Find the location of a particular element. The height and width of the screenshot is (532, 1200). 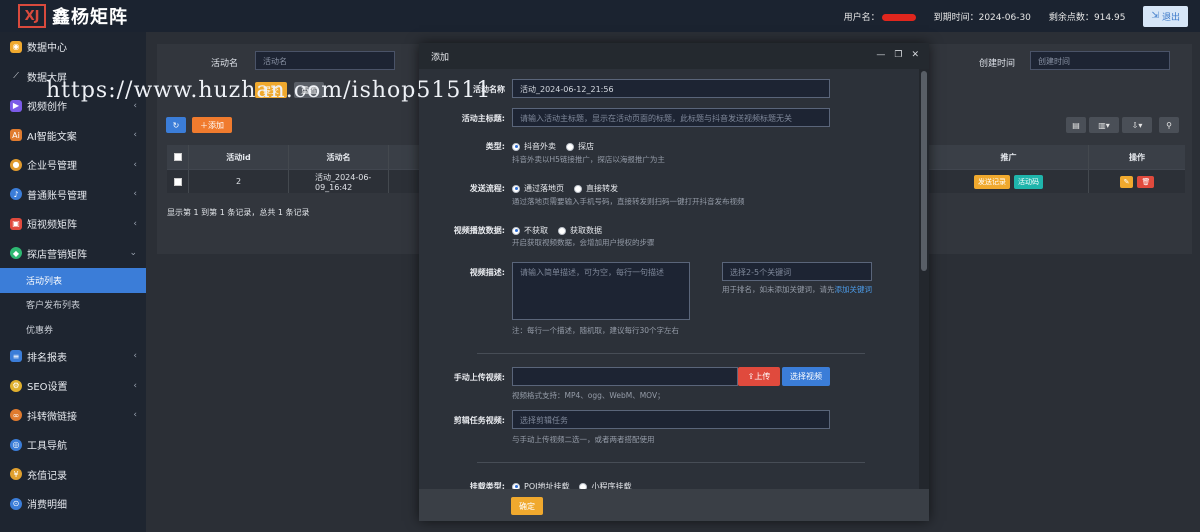

search-toggle-button: ⚲ is located at coordinates (1169, 125).